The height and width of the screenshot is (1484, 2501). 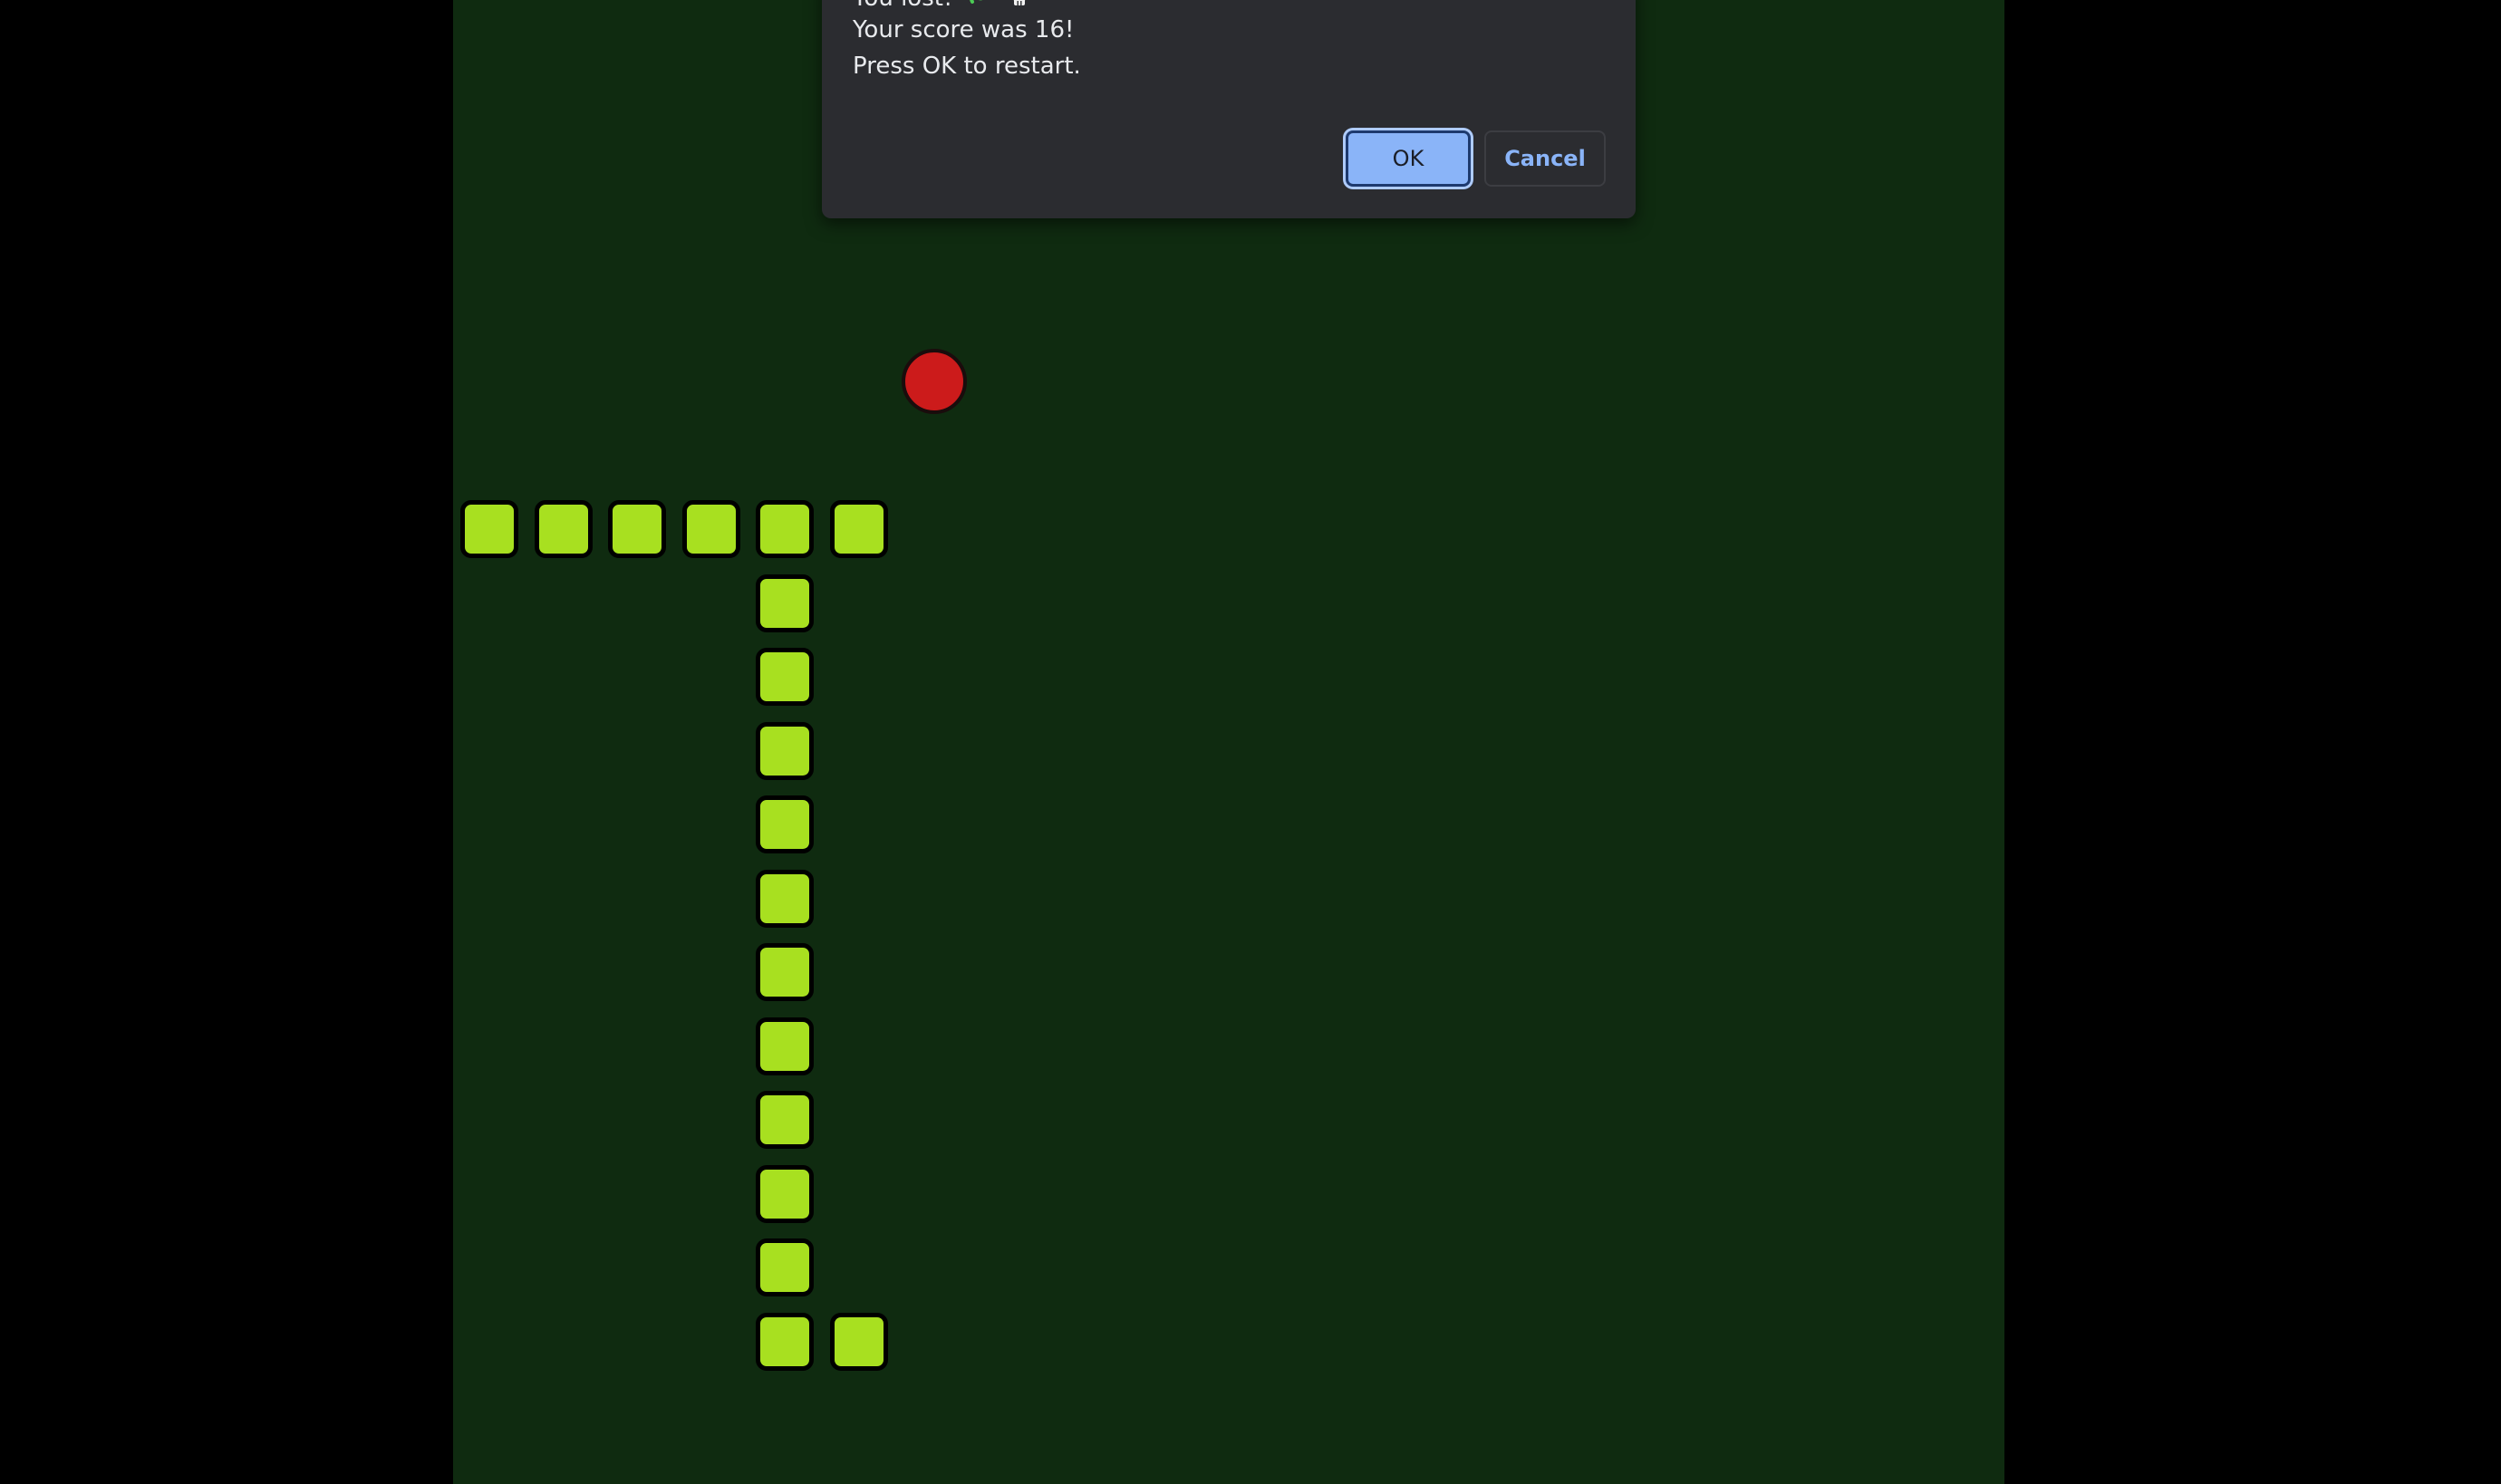 I want to click on dialog-message-line-1: You lost!, so click(x=943, y=8).